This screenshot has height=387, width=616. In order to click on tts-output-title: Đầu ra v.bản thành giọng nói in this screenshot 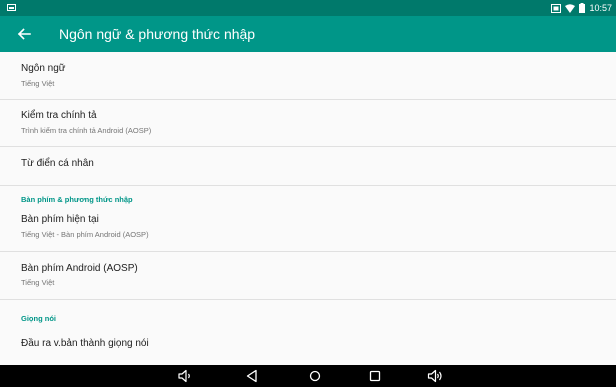, I will do `click(85, 343)`.